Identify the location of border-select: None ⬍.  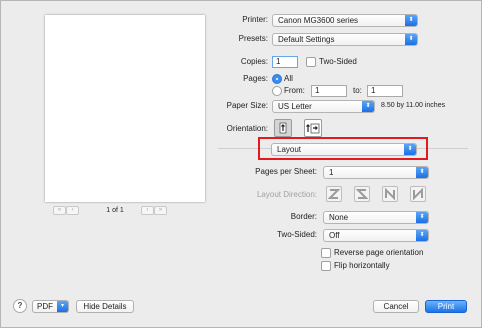
(376, 217).